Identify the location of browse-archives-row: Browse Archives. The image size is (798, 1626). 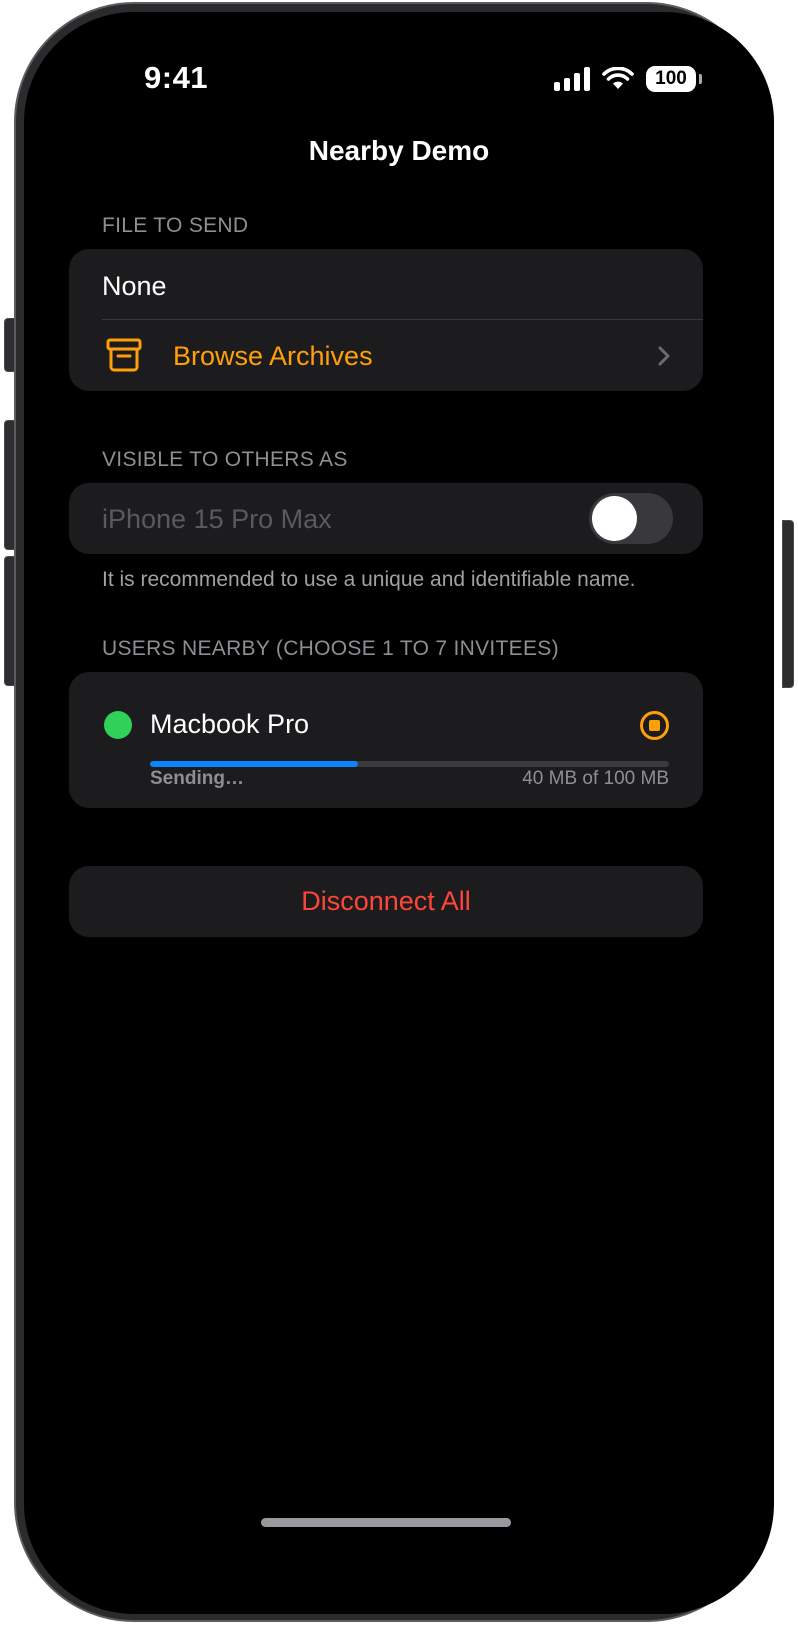
(386, 355).